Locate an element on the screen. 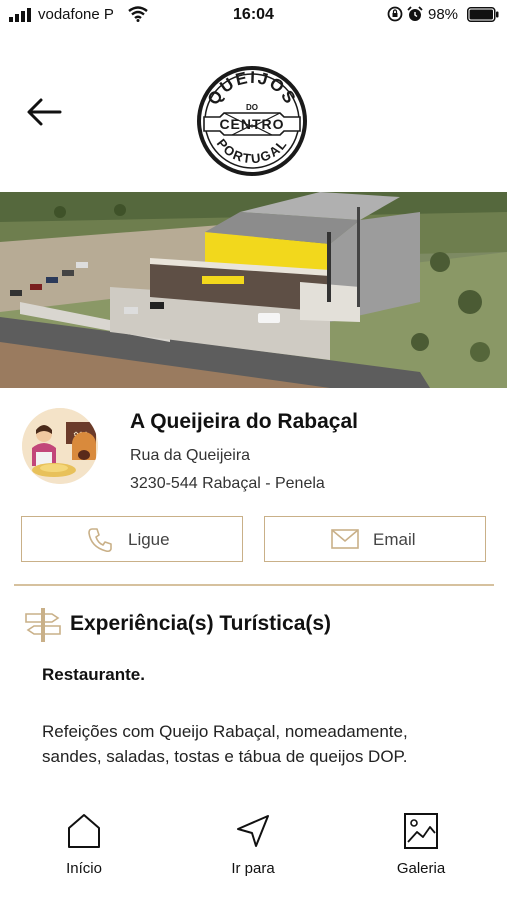 This screenshot has height=900, width=507. logo-text-bottom: PORTUGAL is located at coordinates (251, 151).